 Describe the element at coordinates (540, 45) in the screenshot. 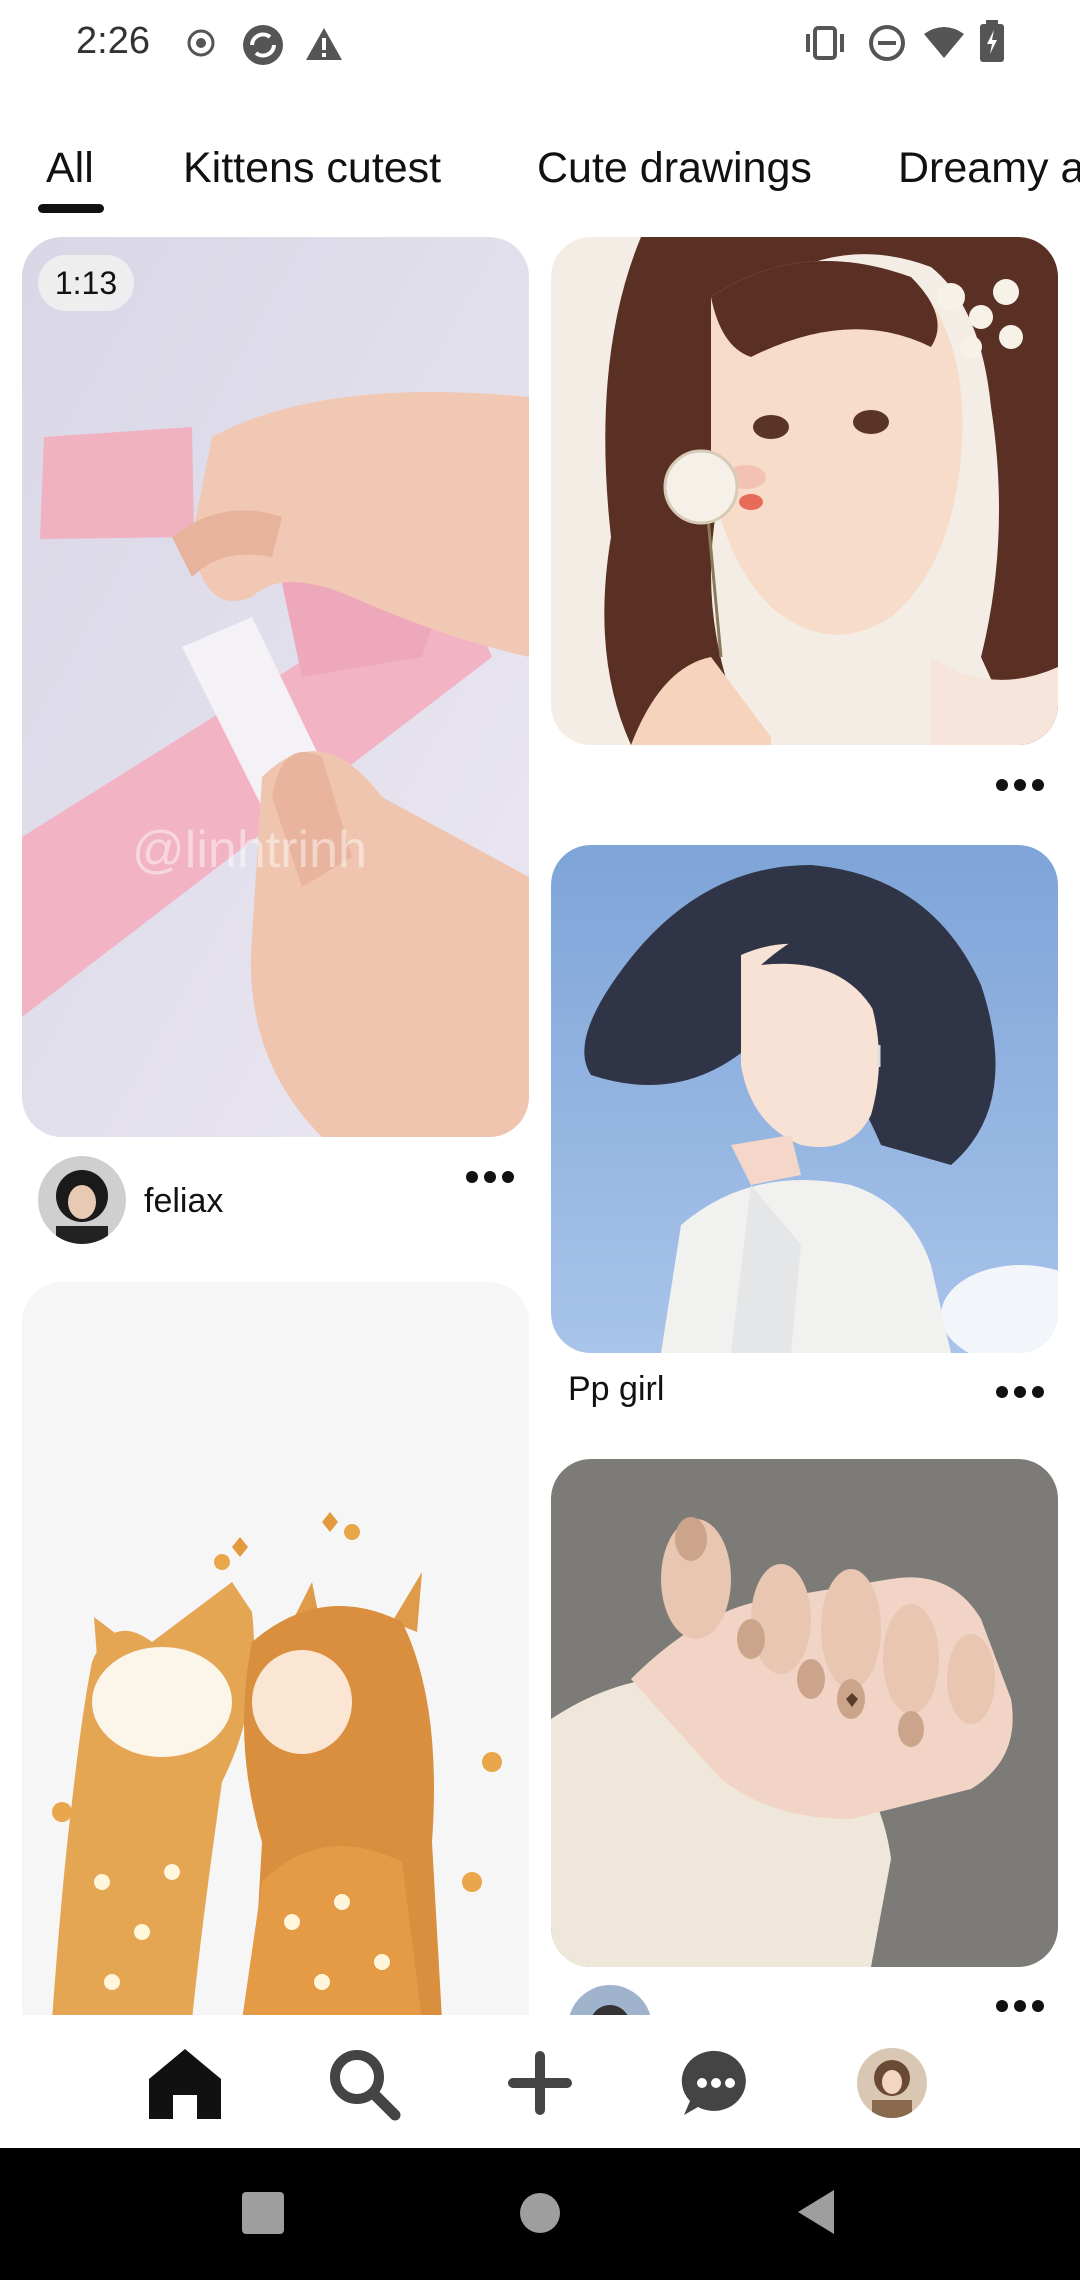

I see `status-bar: 2:26` at that location.